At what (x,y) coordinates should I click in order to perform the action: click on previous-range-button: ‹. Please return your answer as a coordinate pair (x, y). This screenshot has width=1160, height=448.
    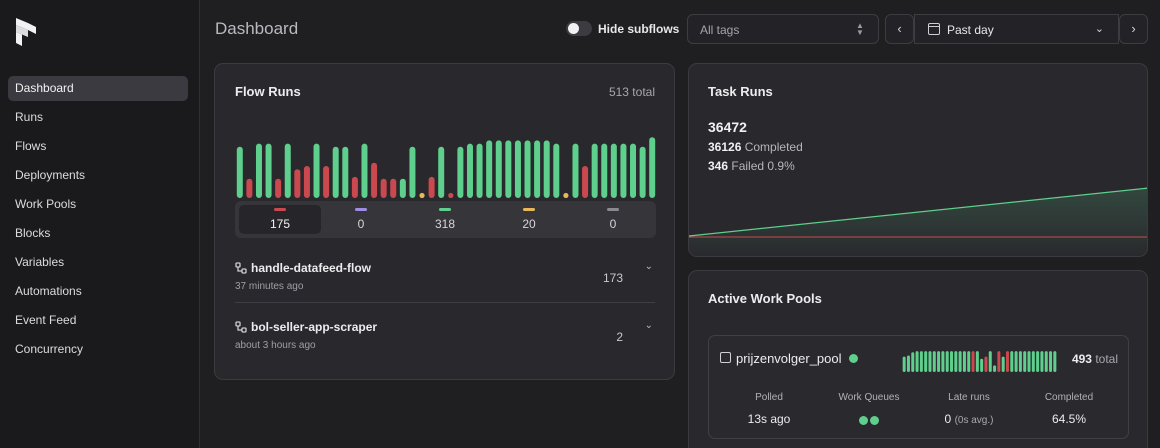
    Looking at the image, I should click on (899, 29).